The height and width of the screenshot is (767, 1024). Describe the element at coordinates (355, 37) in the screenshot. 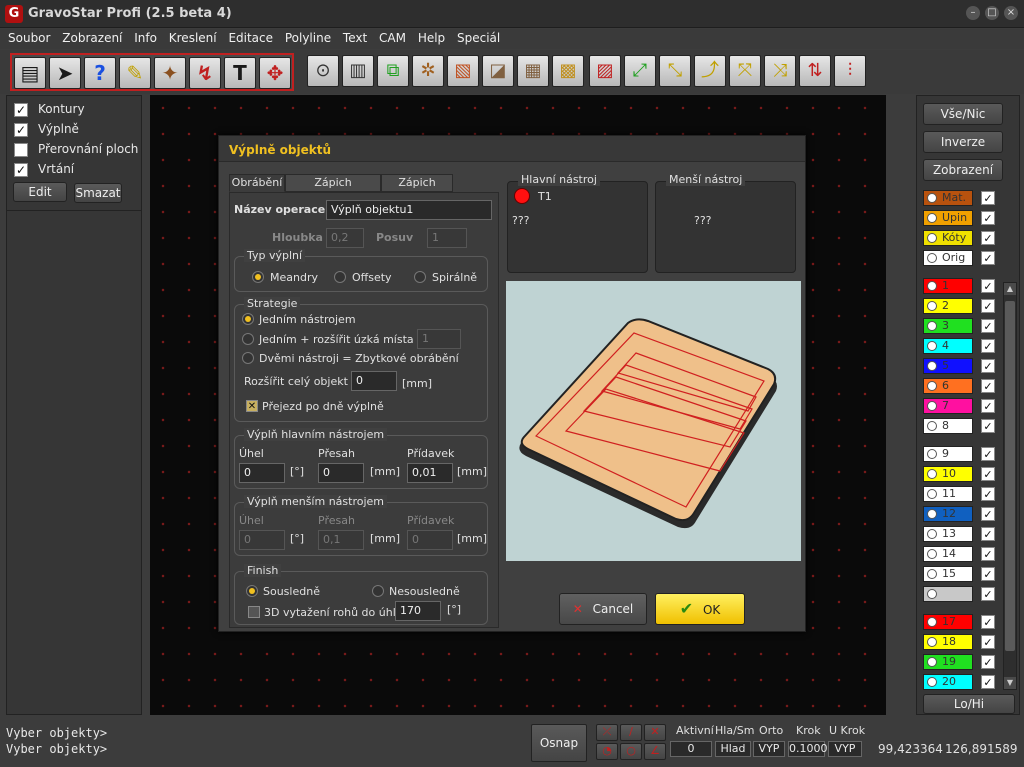

I see `menu-text: Text` at that location.